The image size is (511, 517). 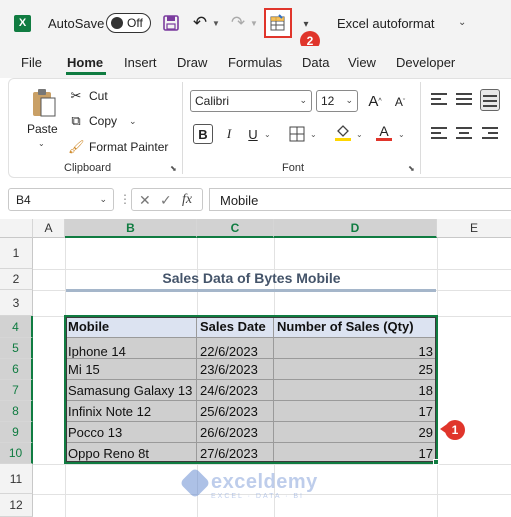 What do you see at coordinates (235, 453) in the screenshot?
I see `table-cell: 27/6/2023` at bounding box center [235, 453].